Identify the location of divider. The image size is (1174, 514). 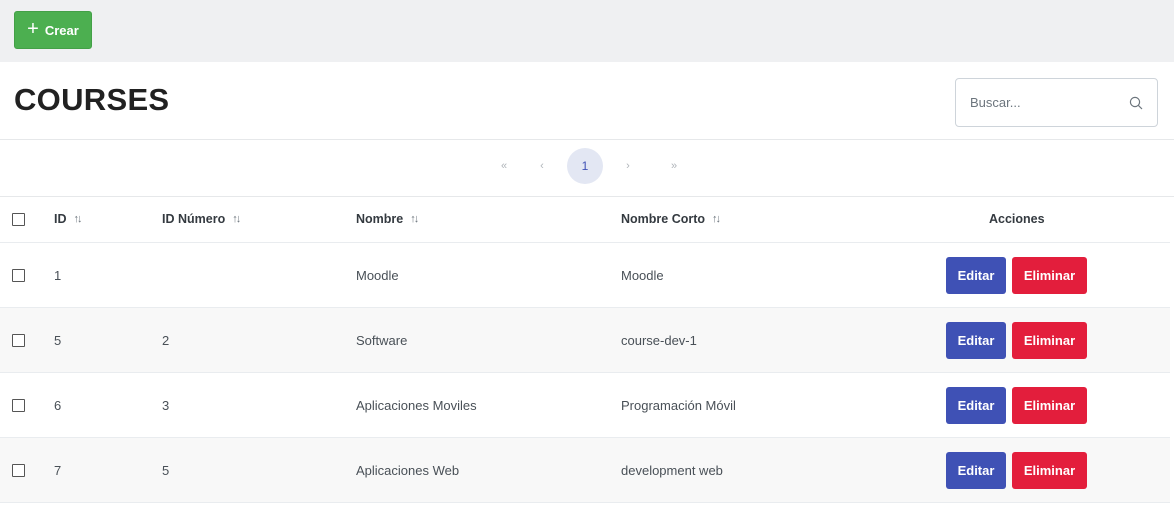
(587, 139).